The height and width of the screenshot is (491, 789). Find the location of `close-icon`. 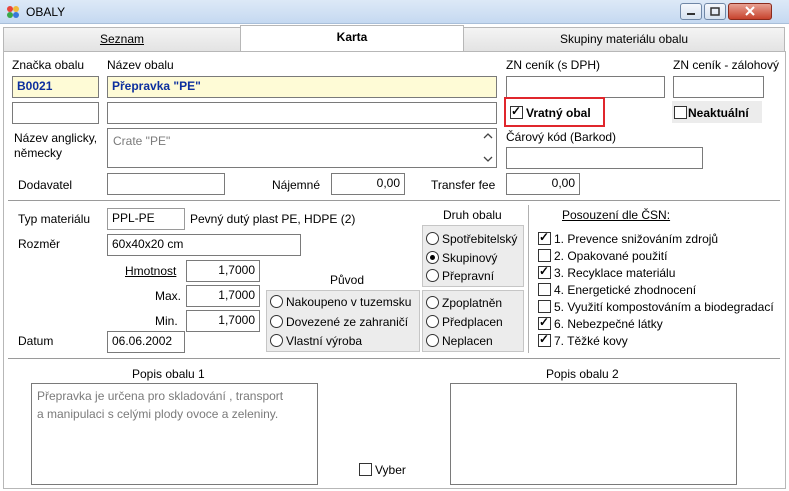

close-icon is located at coordinates (750, 11).